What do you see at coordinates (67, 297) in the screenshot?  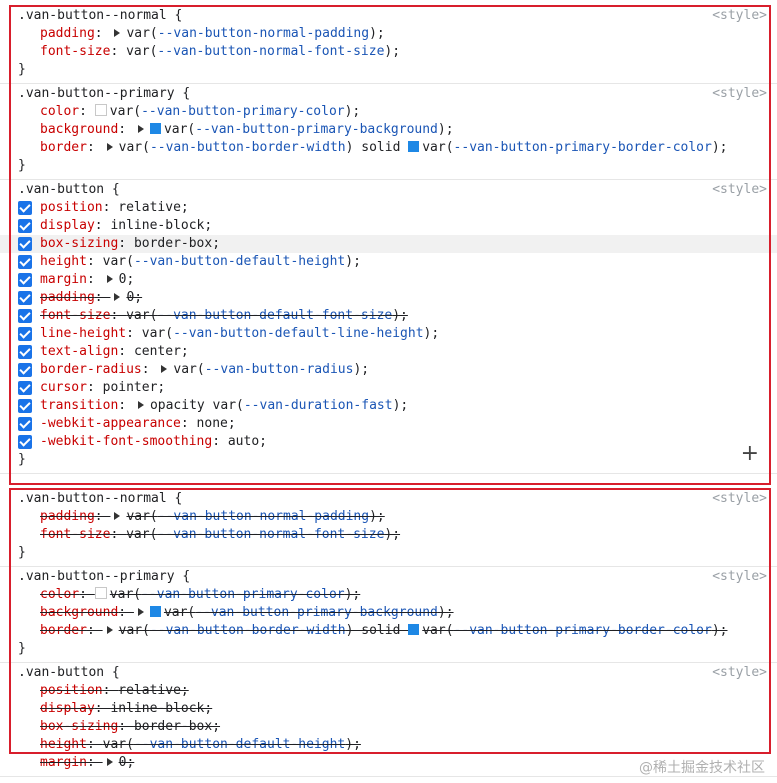 I see `property-name: padding` at bounding box center [67, 297].